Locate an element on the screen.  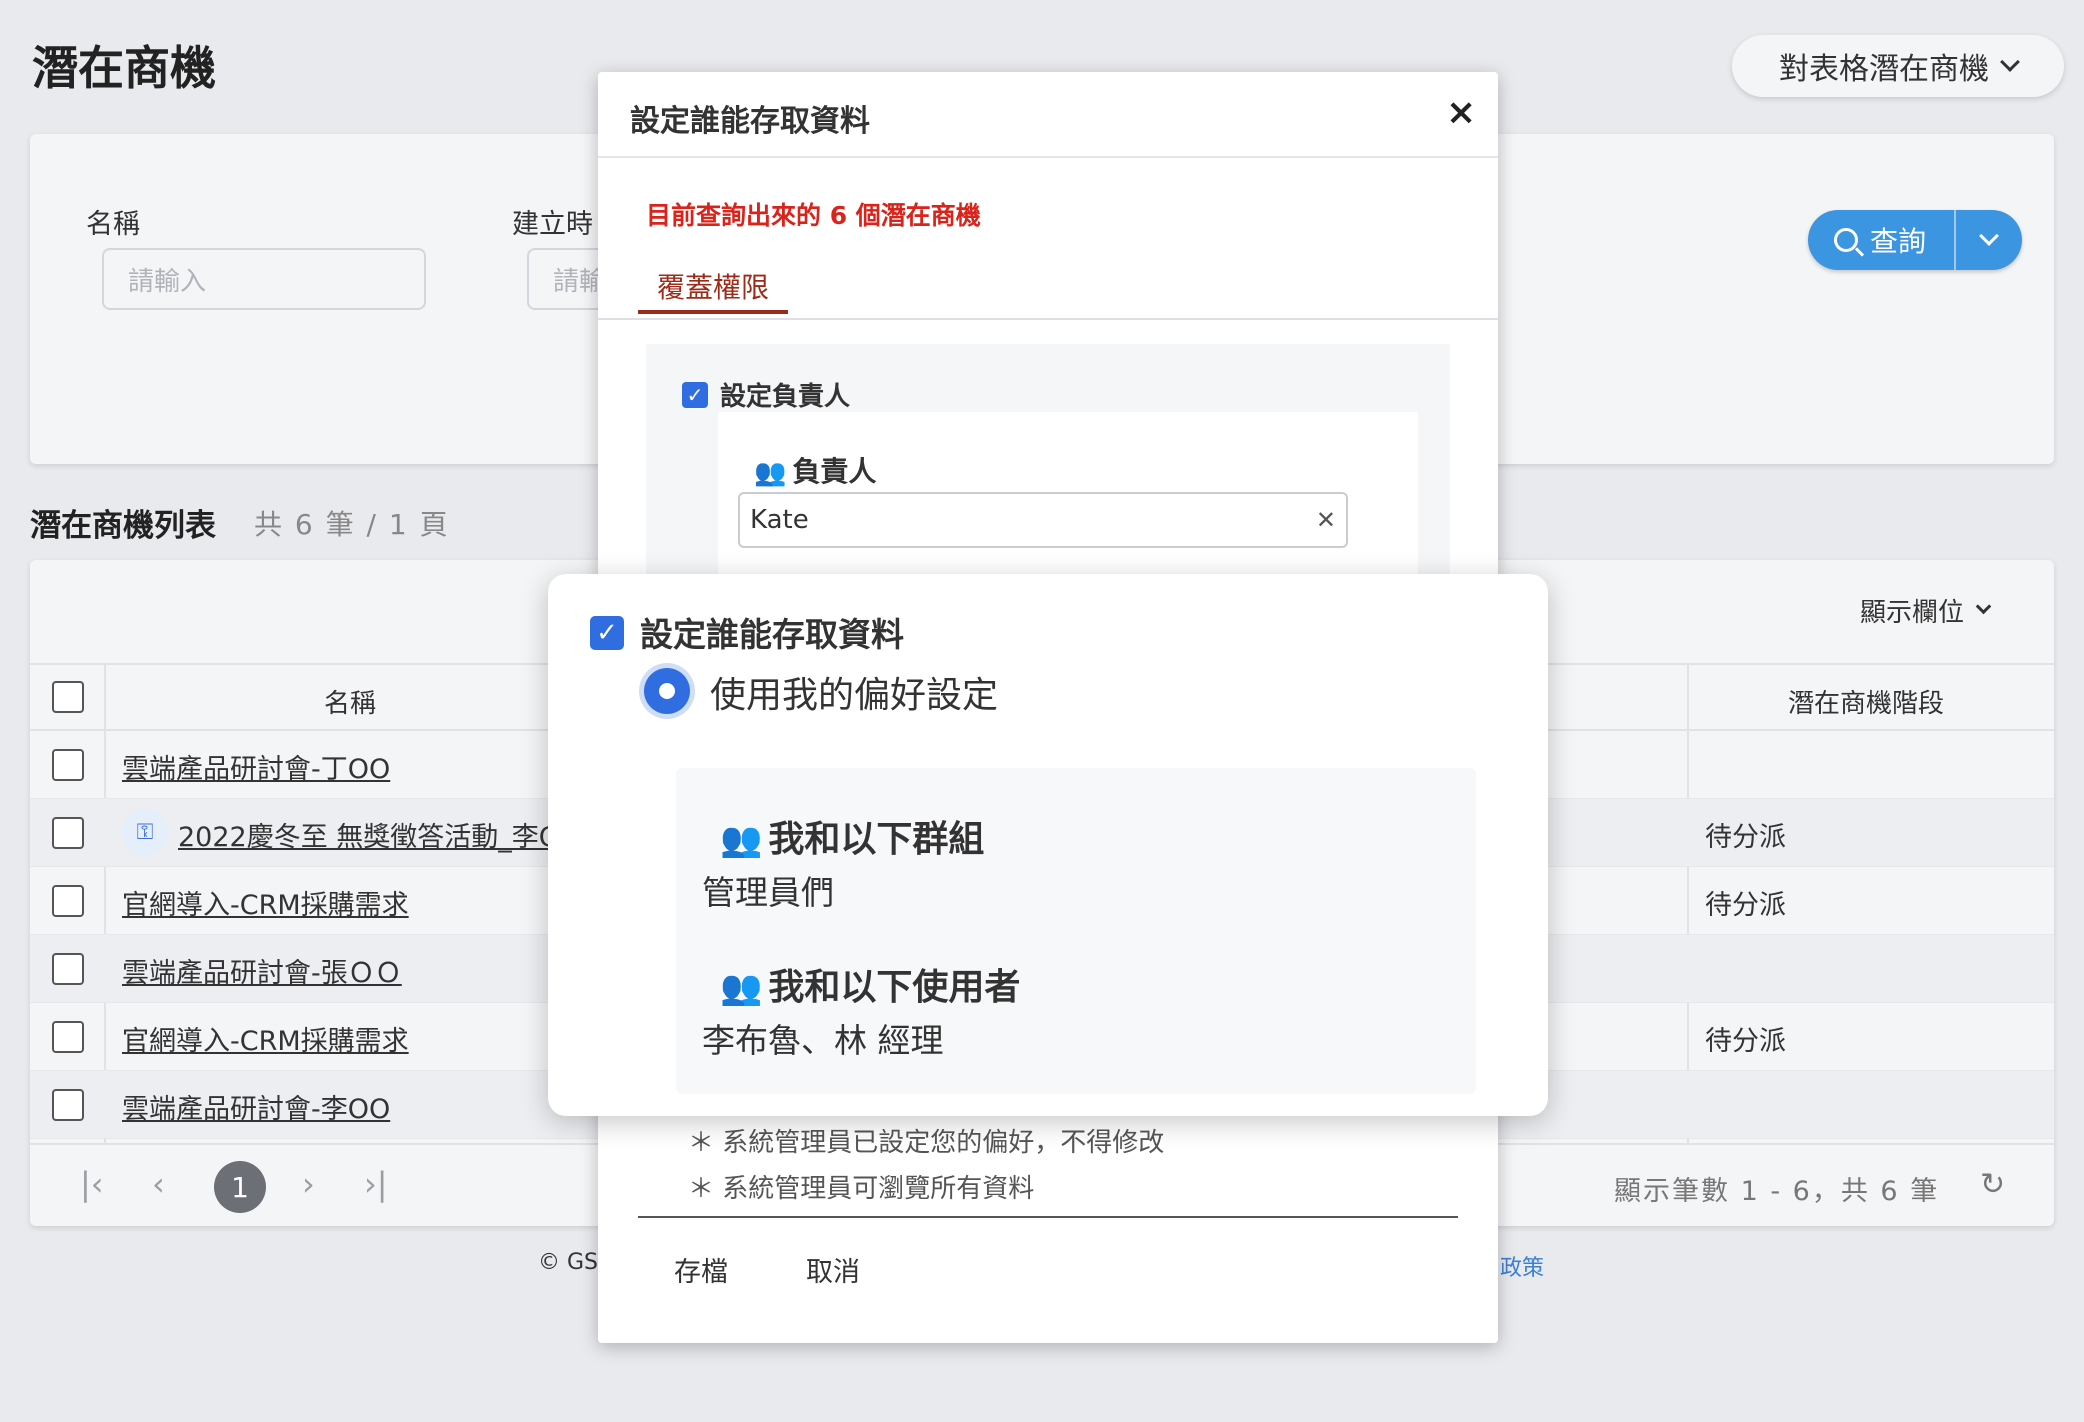
display-columns-dropdown: 顯示欄位 is located at coordinates (1926, 610).